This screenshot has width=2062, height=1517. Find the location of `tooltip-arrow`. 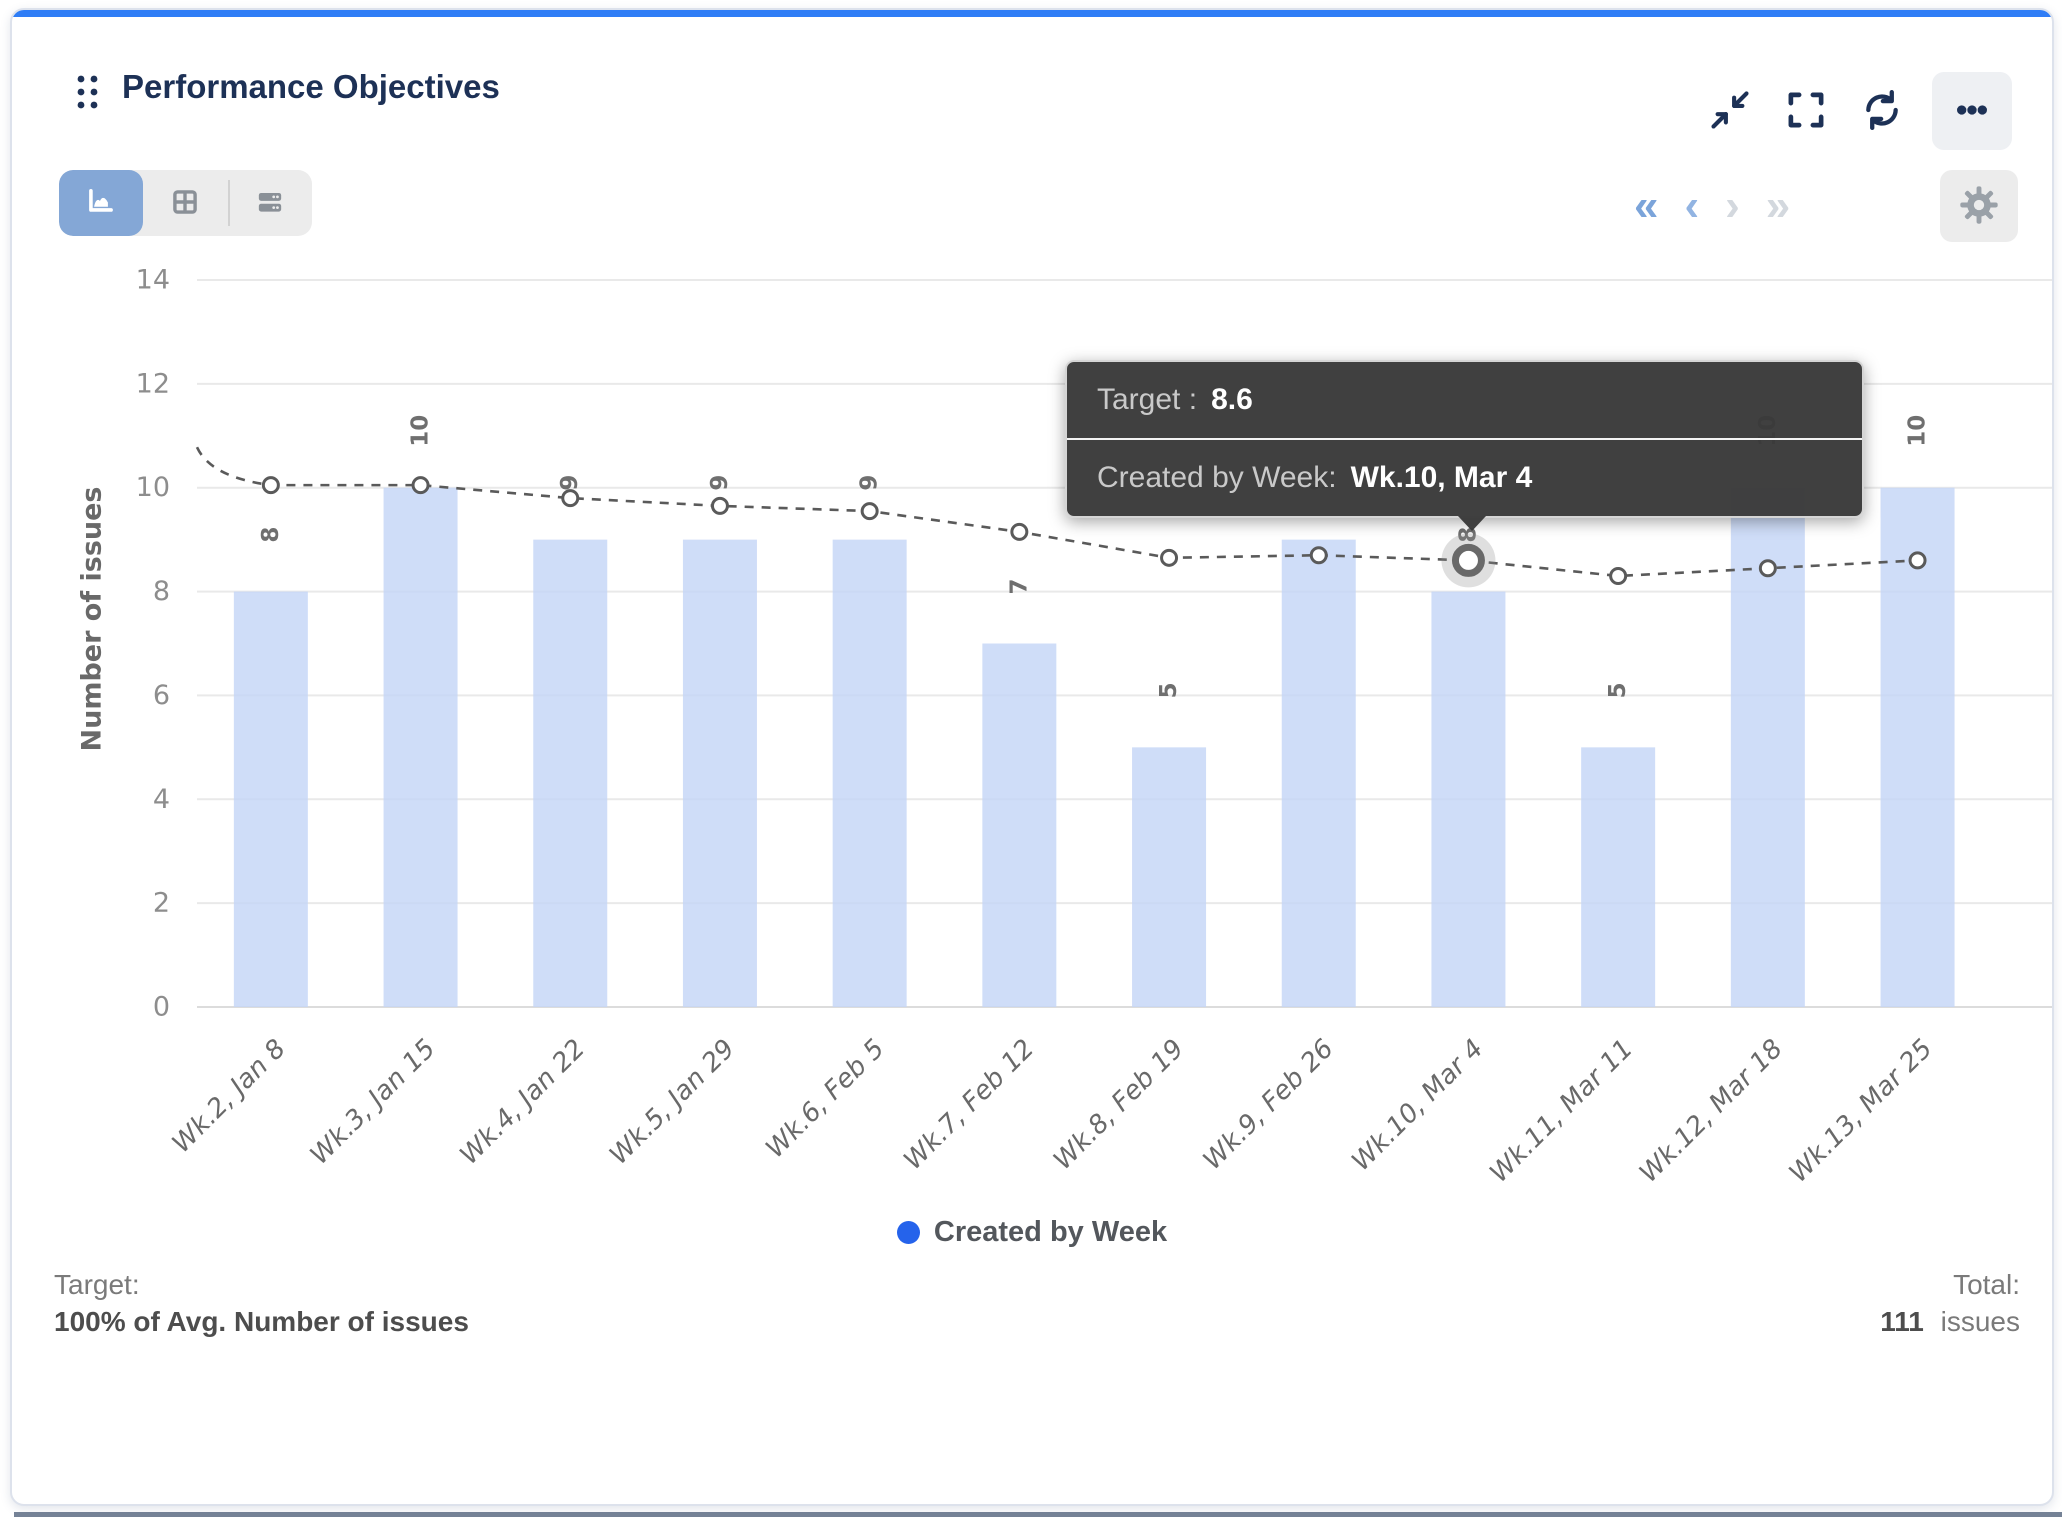

tooltip-arrow is located at coordinates (1472, 523).